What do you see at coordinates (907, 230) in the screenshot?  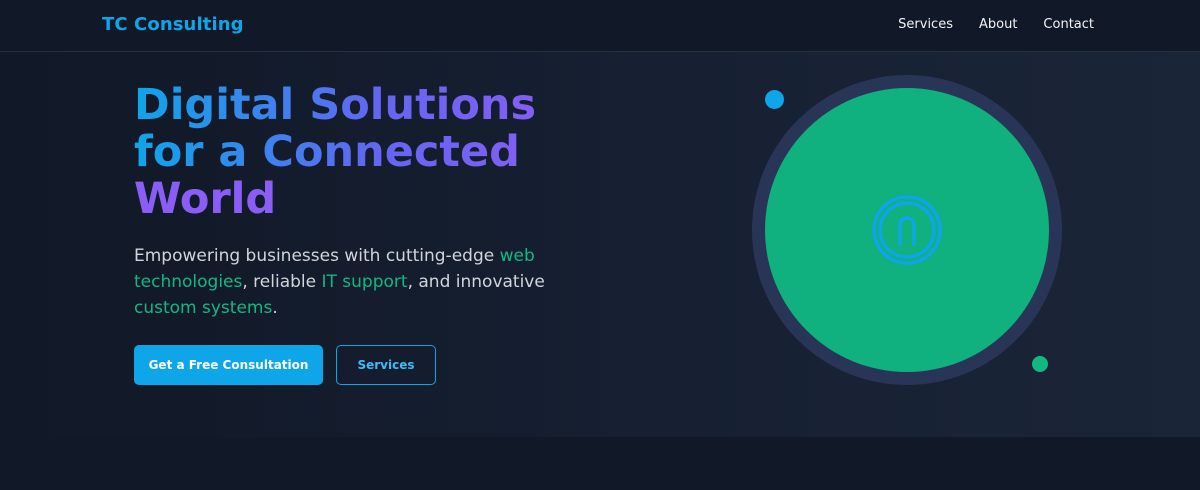 I see `connected-arch-emblem-icon` at bounding box center [907, 230].